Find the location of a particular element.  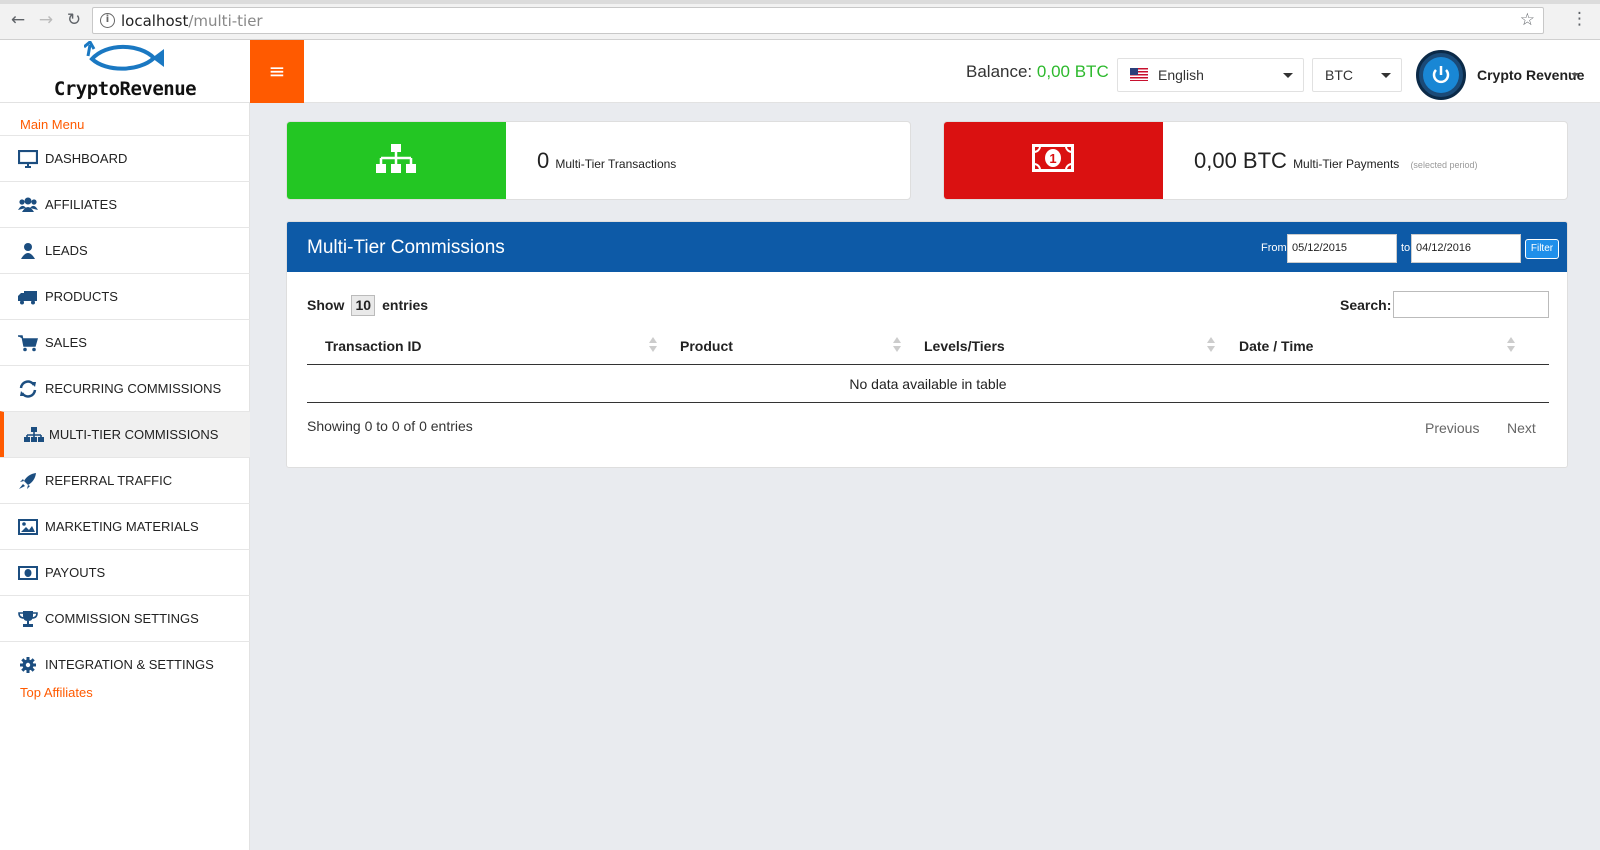

transactions-swatch is located at coordinates (396, 160).